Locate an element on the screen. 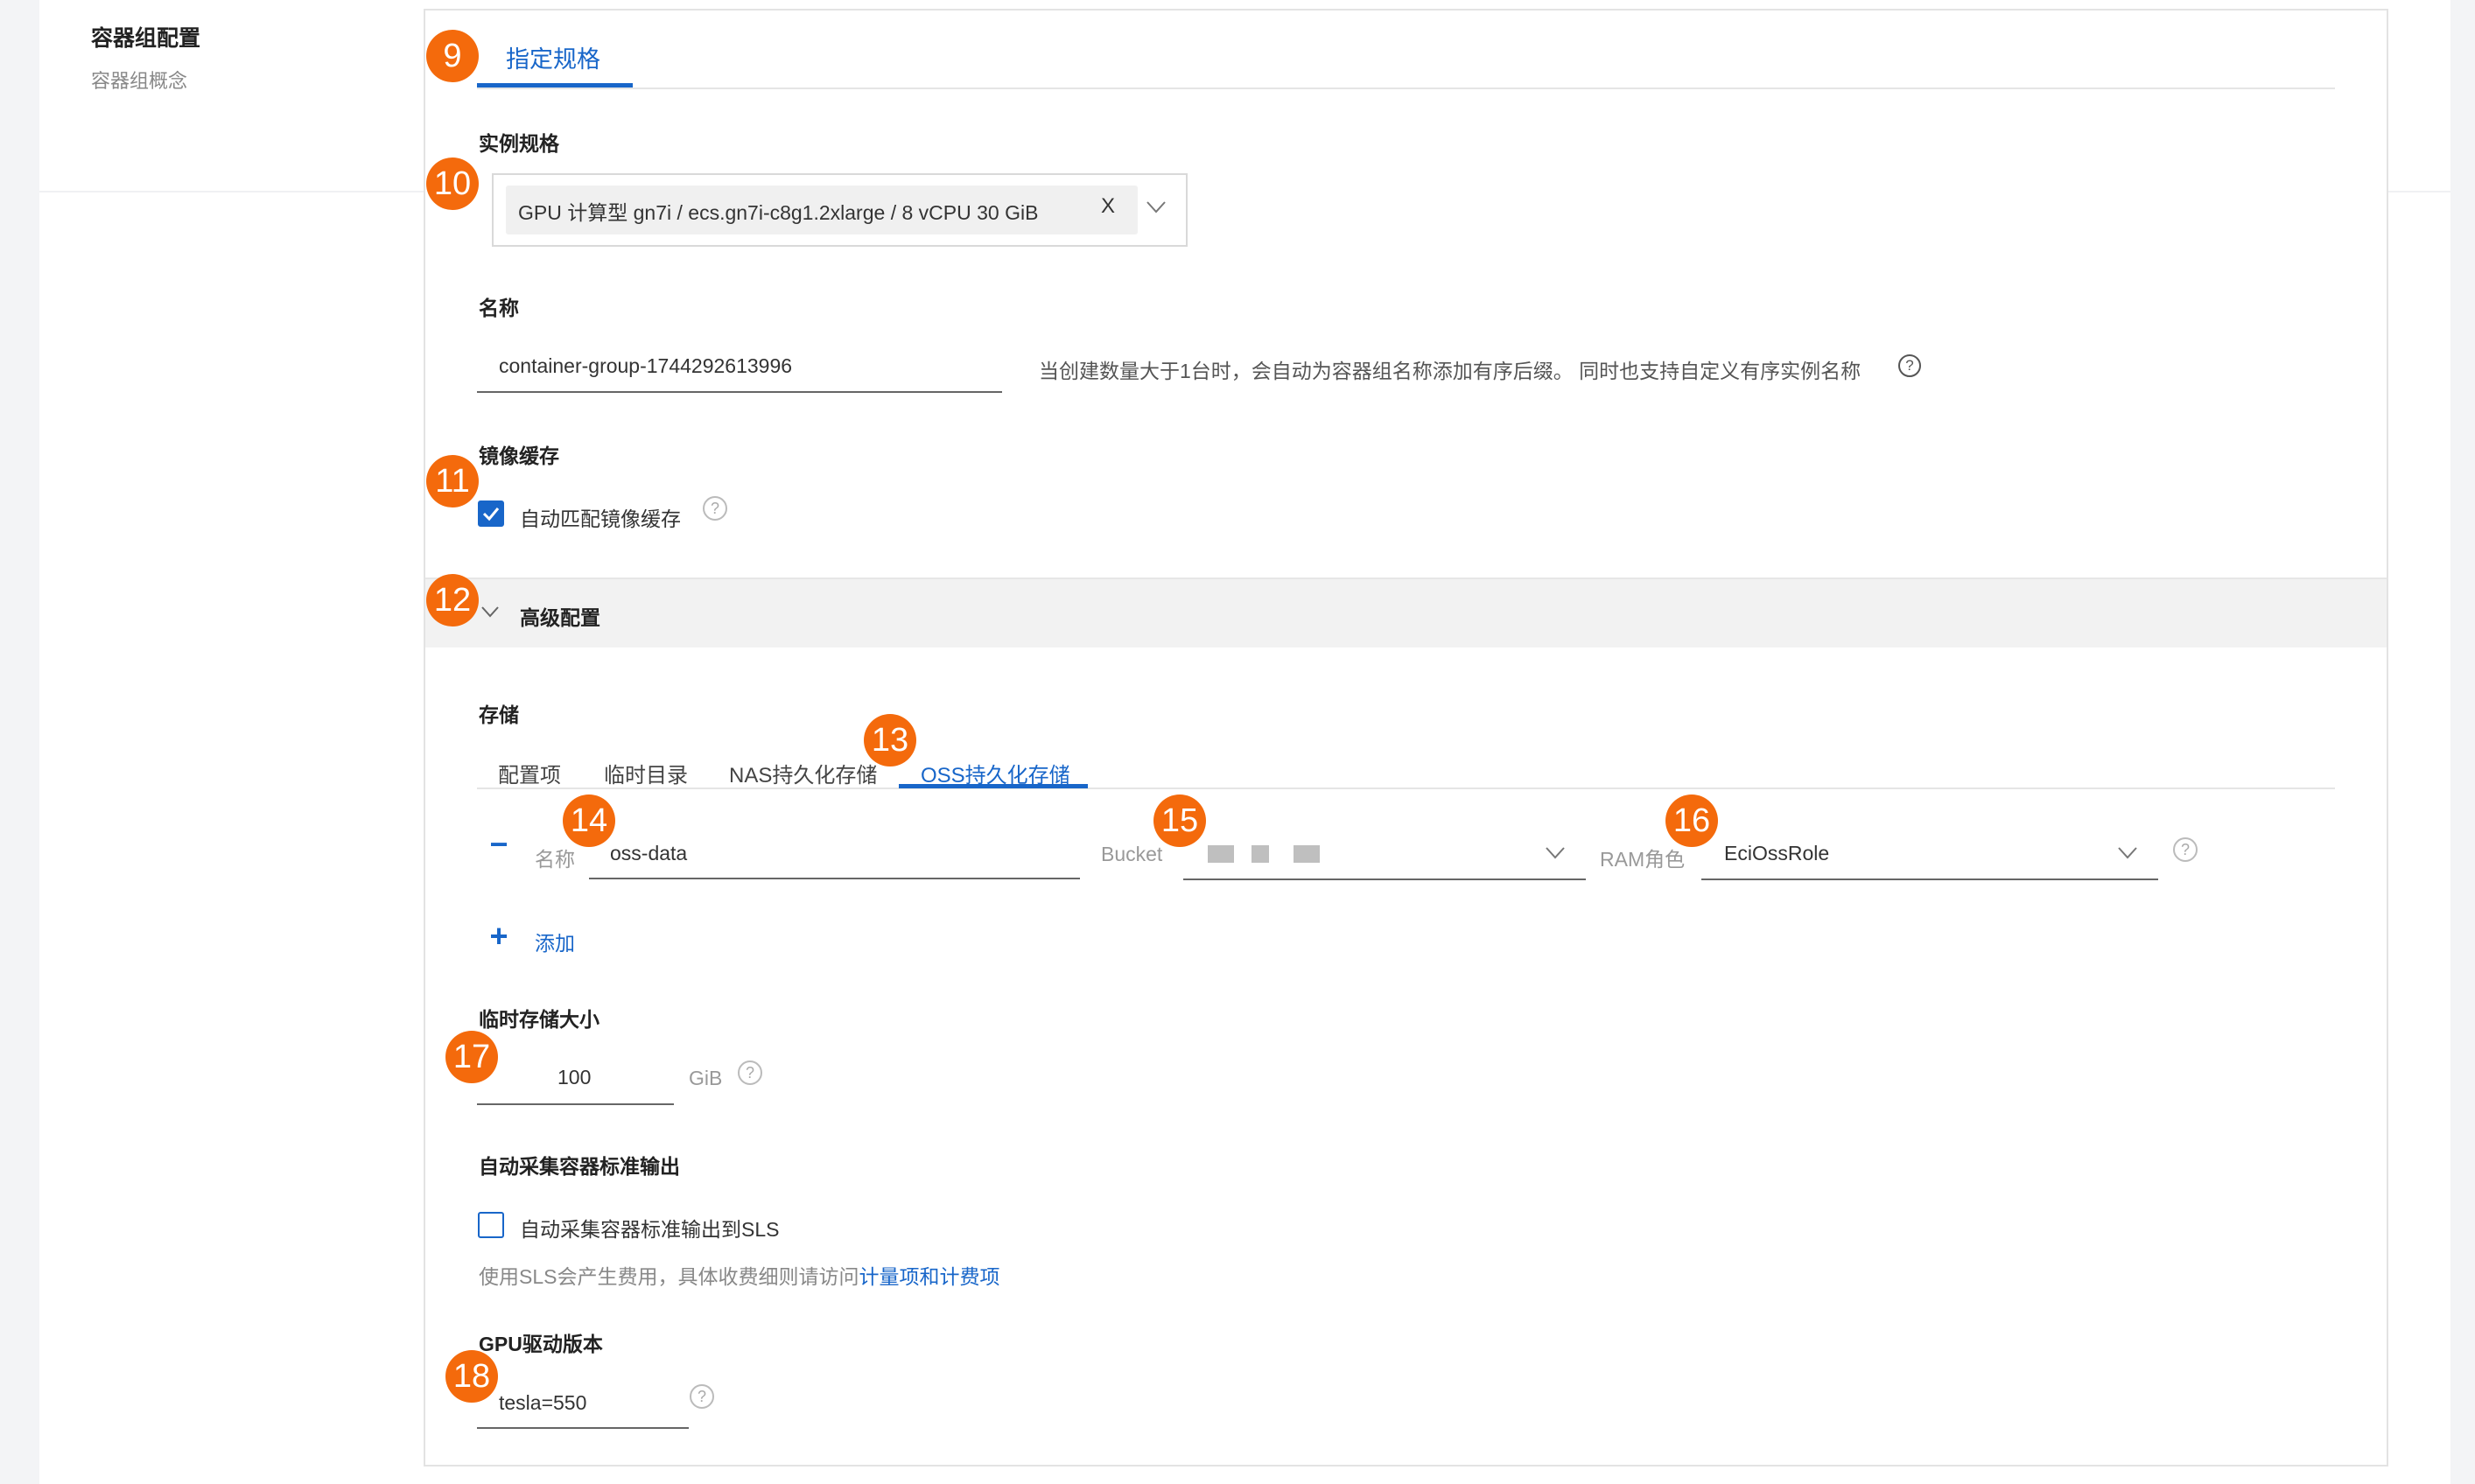 The height and width of the screenshot is (1484, 2475). billing-link: 计量项和计费项 is located at coordinates (929, 1276).